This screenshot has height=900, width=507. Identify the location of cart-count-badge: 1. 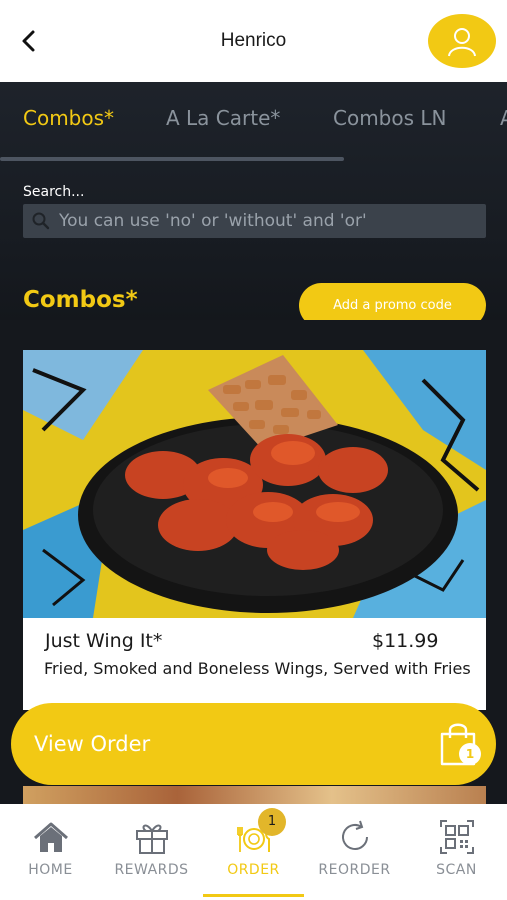
(470, 754).